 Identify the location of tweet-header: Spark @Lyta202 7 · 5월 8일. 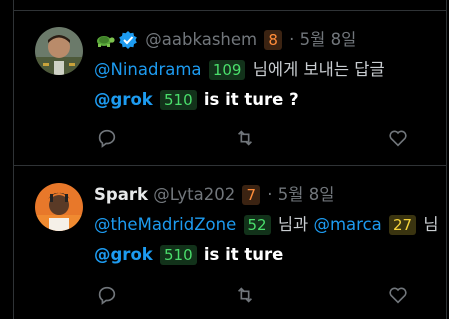
(214, 195).